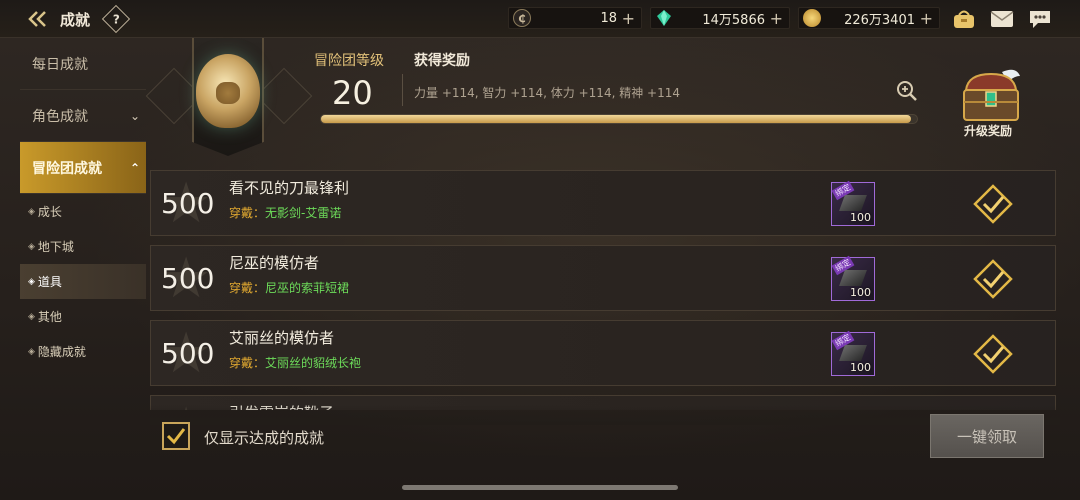 The height and width of the screenshot is (500, 1080). I want to click on gold-coin-icon, so click(812, 18).